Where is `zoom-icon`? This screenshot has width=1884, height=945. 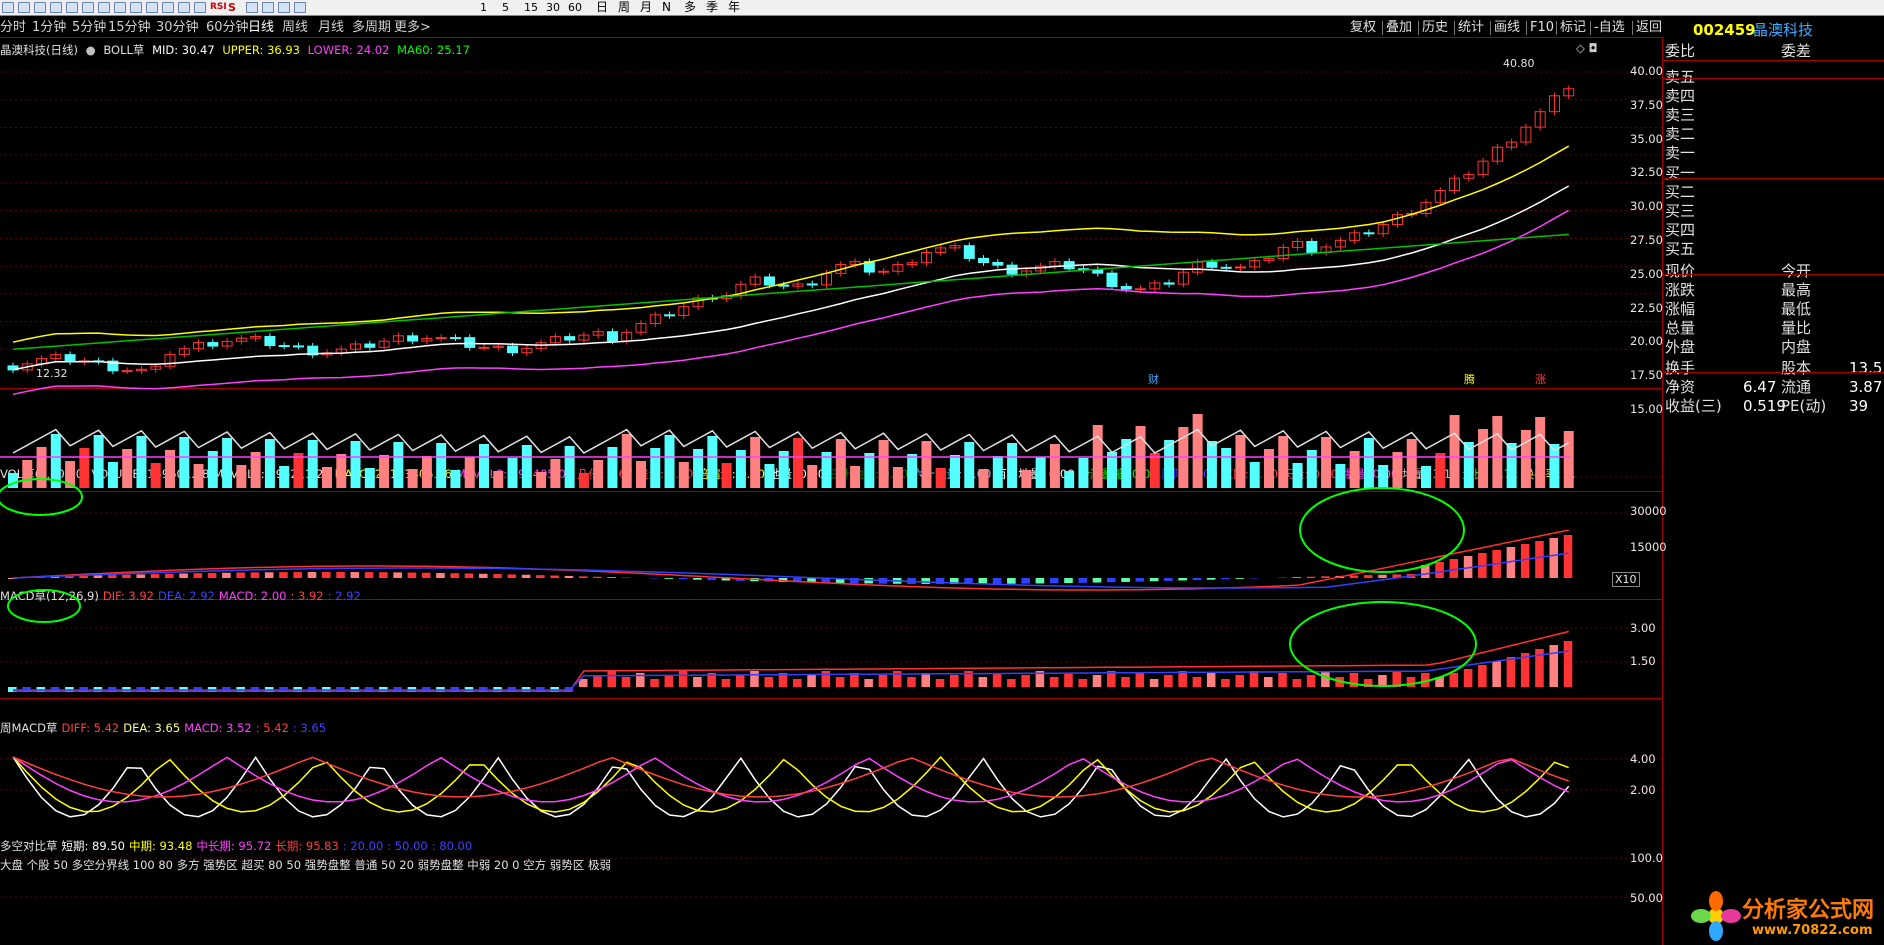 zoom-icon is located at coordinates (184, 7).